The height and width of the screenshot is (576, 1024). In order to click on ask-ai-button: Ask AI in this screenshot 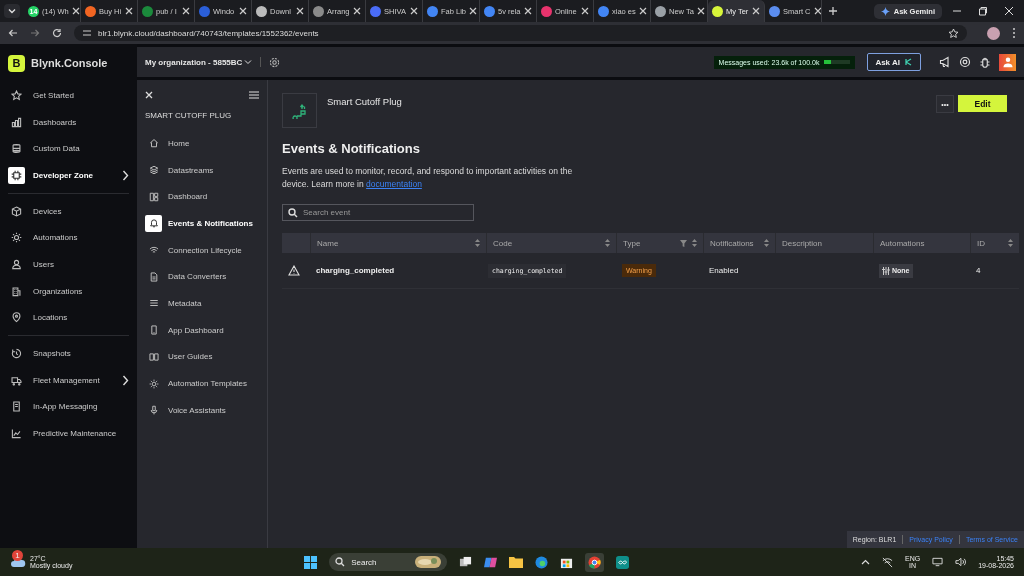, I will do `click(894, 62)`.